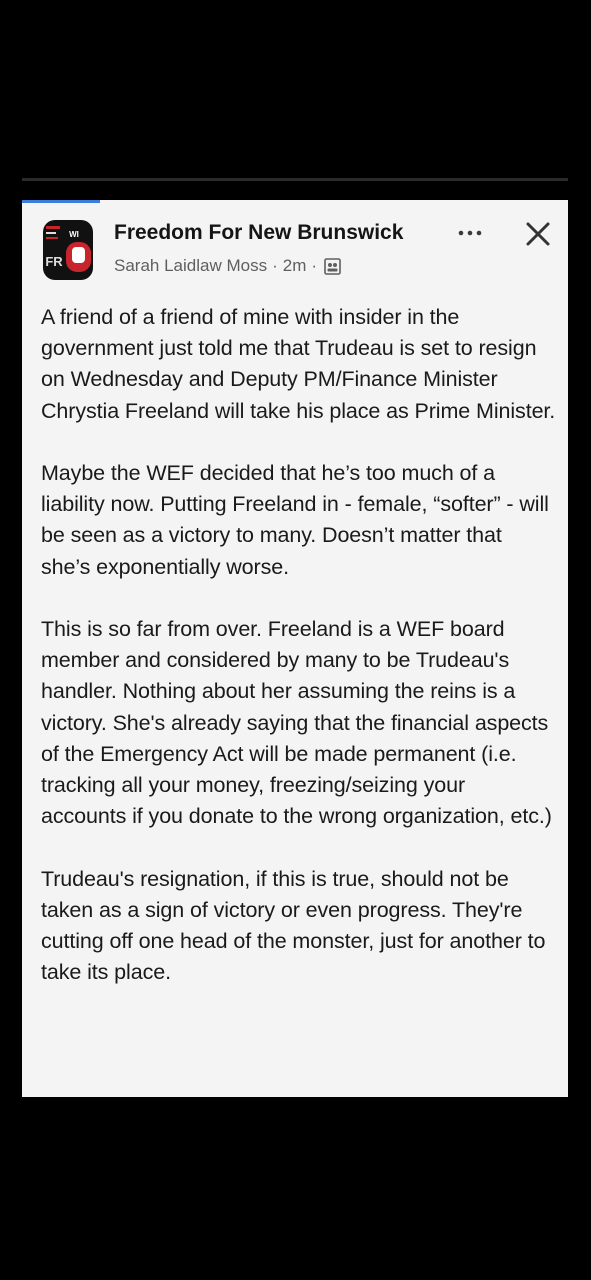 This screenshot has width=591, height=1280. I want to click on close-icon, so click(538, 234).